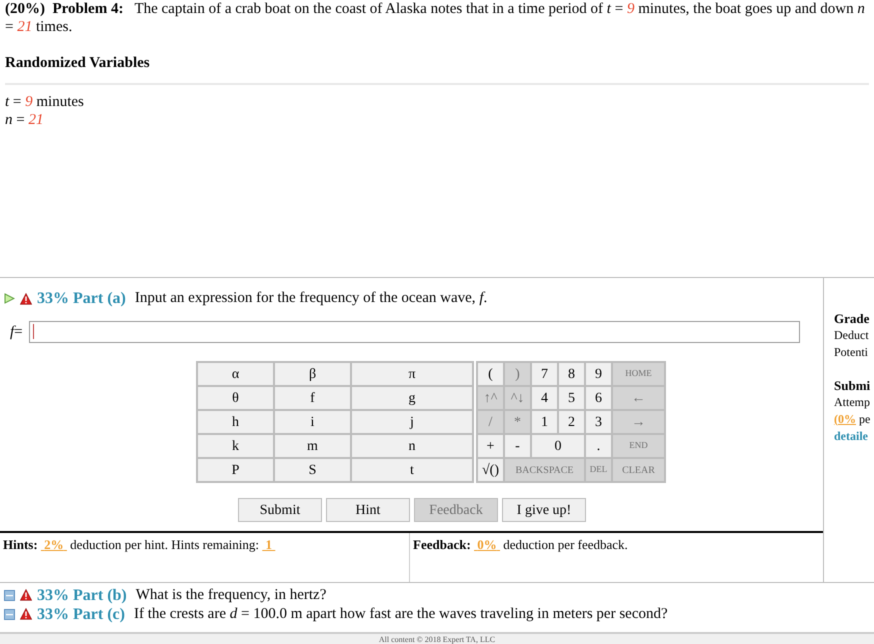 Image resolution: width=874 pixels, height=644 pixels. What do you see at coordinates (16, 332) in the screenshot?
I see `answer-label: f=` at bounding box center [16, 332].